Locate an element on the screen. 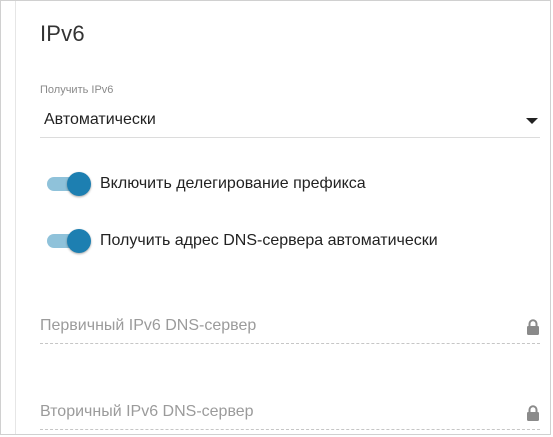  chevron-down-icon is located at coordinates (532, 121).